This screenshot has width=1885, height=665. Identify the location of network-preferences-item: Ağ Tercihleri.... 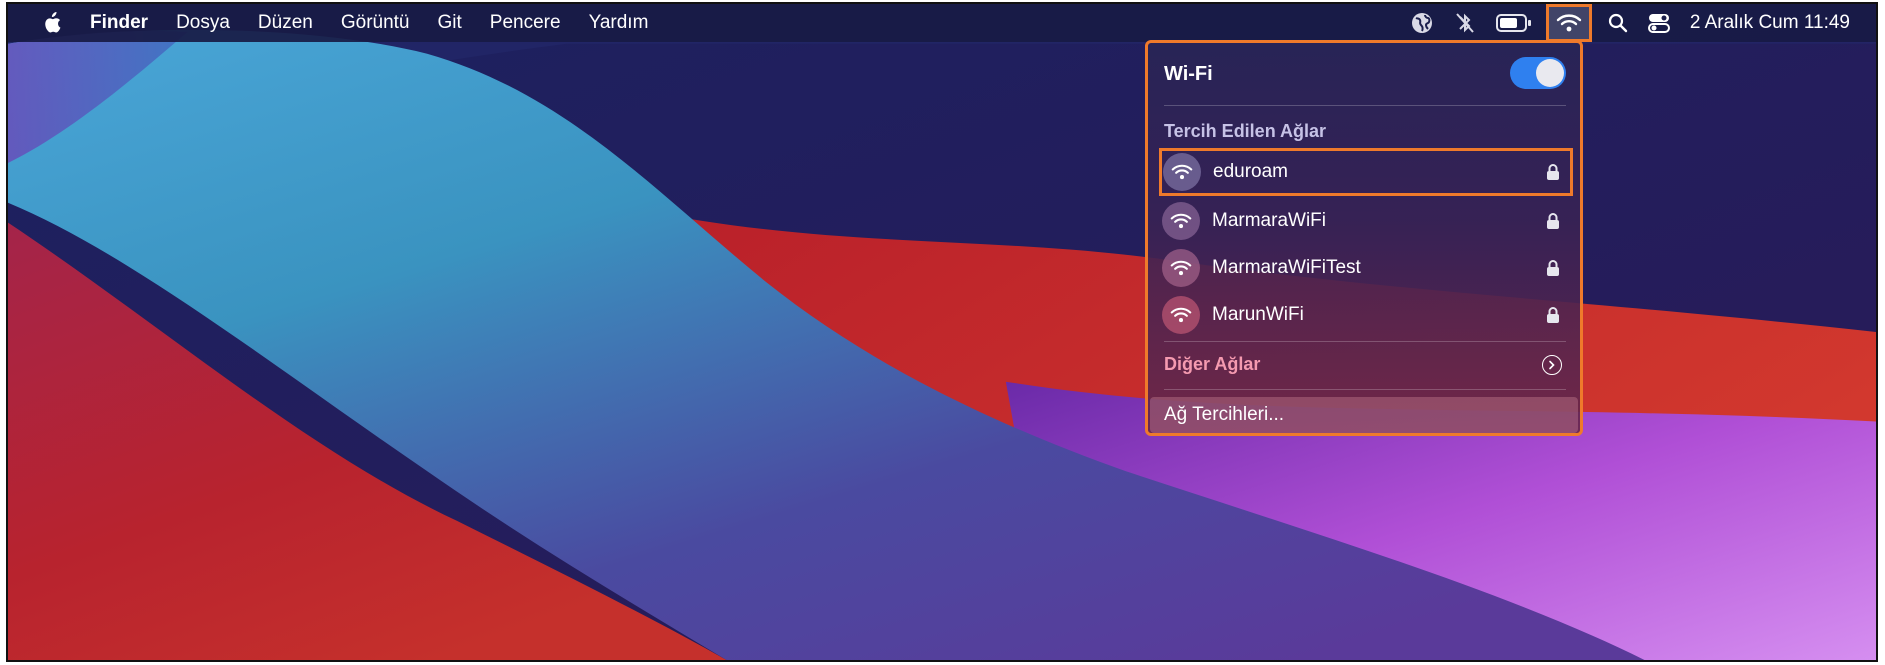
(1364, 415).